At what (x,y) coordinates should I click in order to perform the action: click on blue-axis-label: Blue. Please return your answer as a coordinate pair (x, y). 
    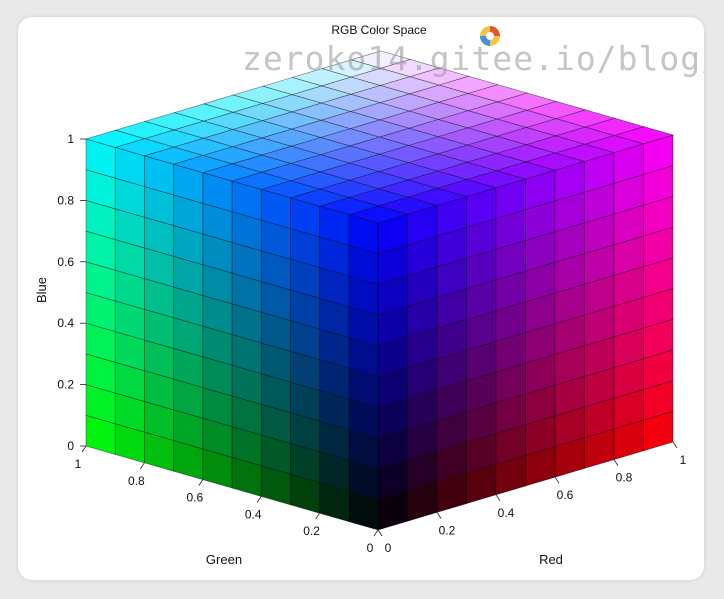
    Looking at the image, I should click on (41, 290).